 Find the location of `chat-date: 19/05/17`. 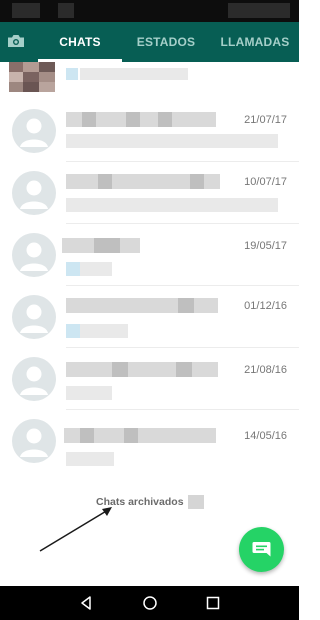

chat-date: 19/05/17 is located at coordinates (265, 246).